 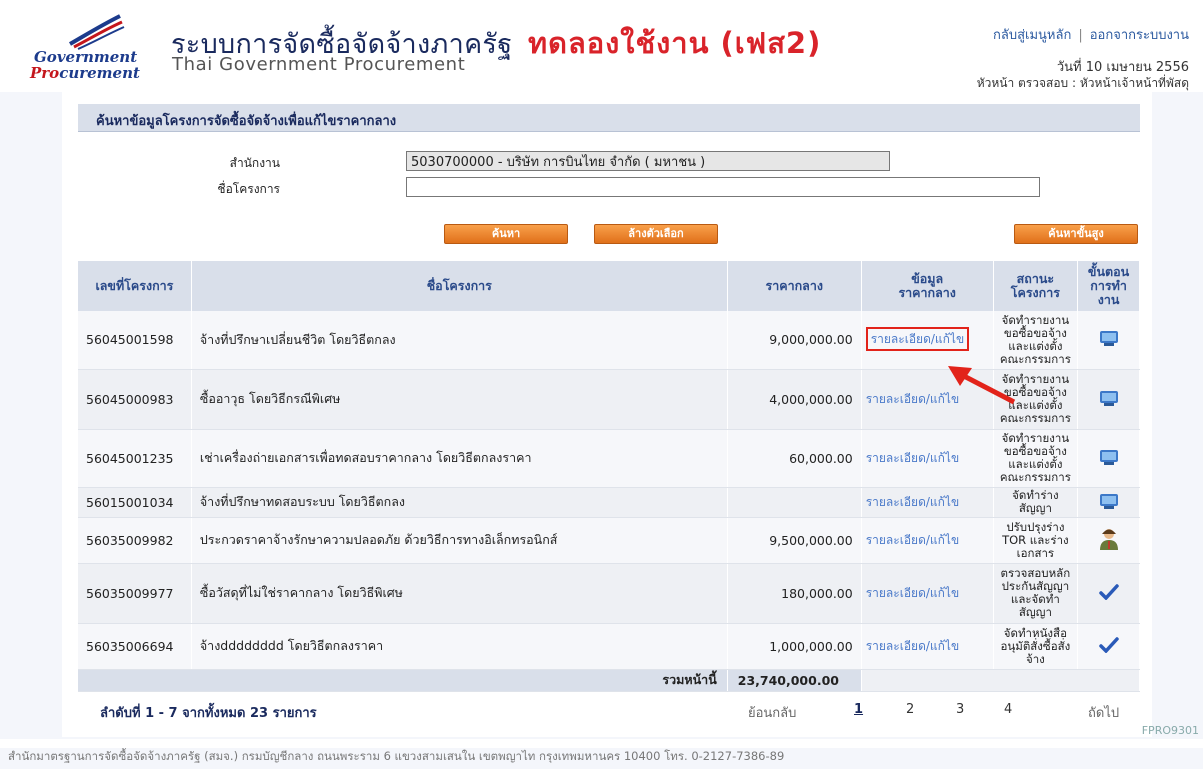 What do you see at coordinates (459, 593) in the screenshot?
I see `cell-project-name: ซื้อวัสดุที่ไม่ใช่ราคากลาง โดยวิธีพิเศษ` at bounding box center [459, 593].